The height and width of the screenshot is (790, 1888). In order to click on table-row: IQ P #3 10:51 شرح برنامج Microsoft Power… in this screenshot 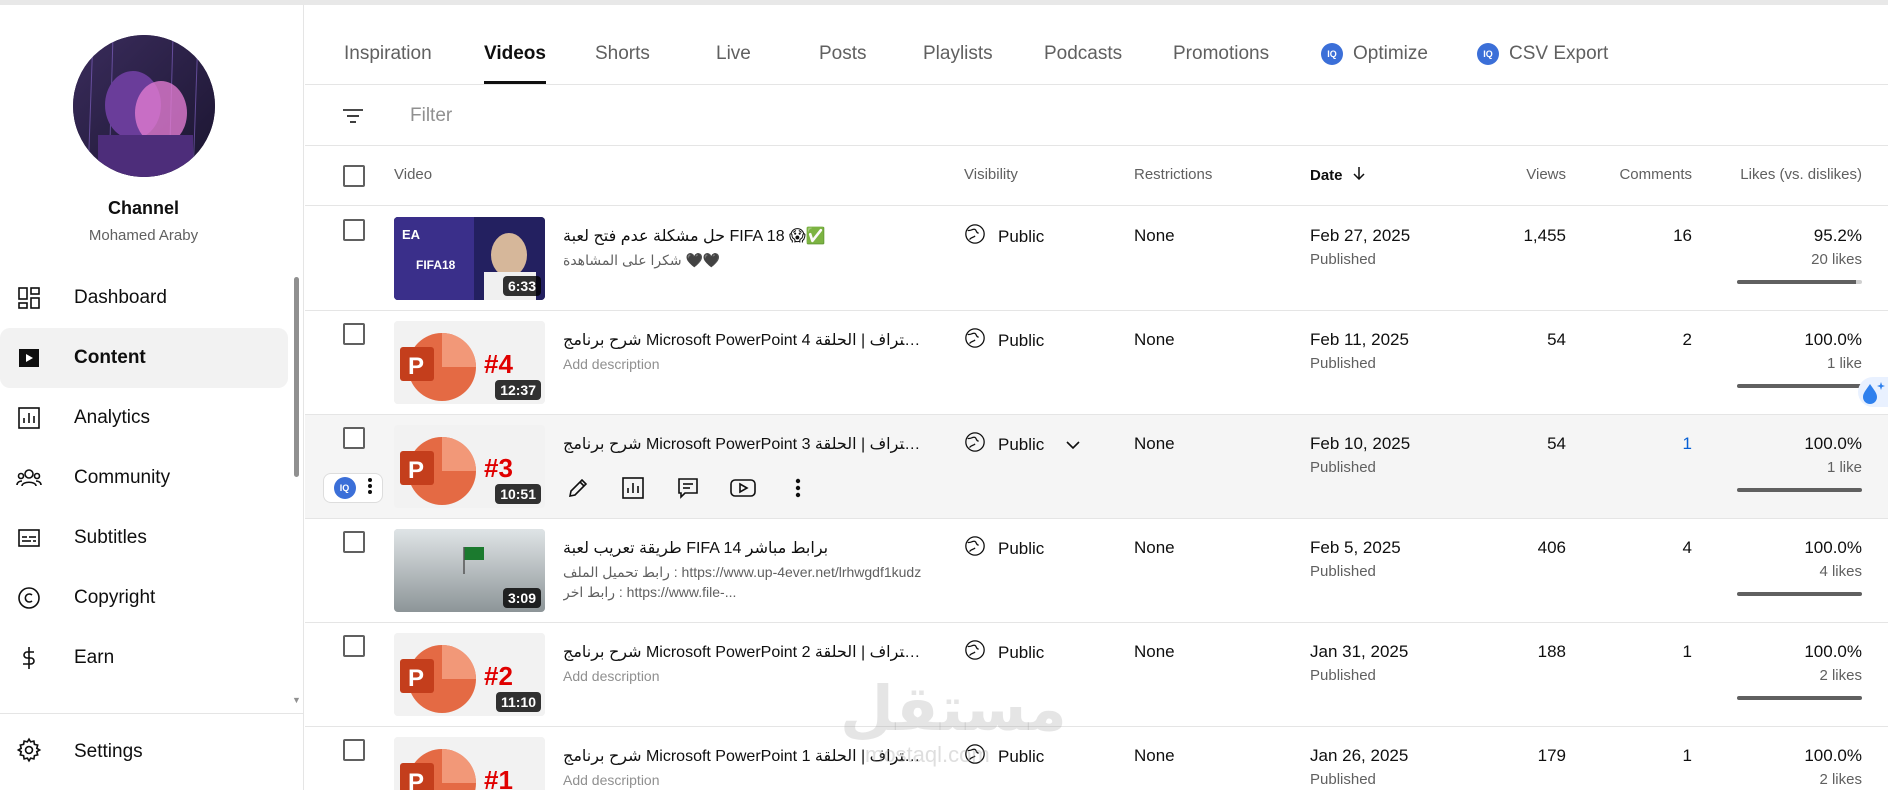, I will do `click(1096, 467)`.